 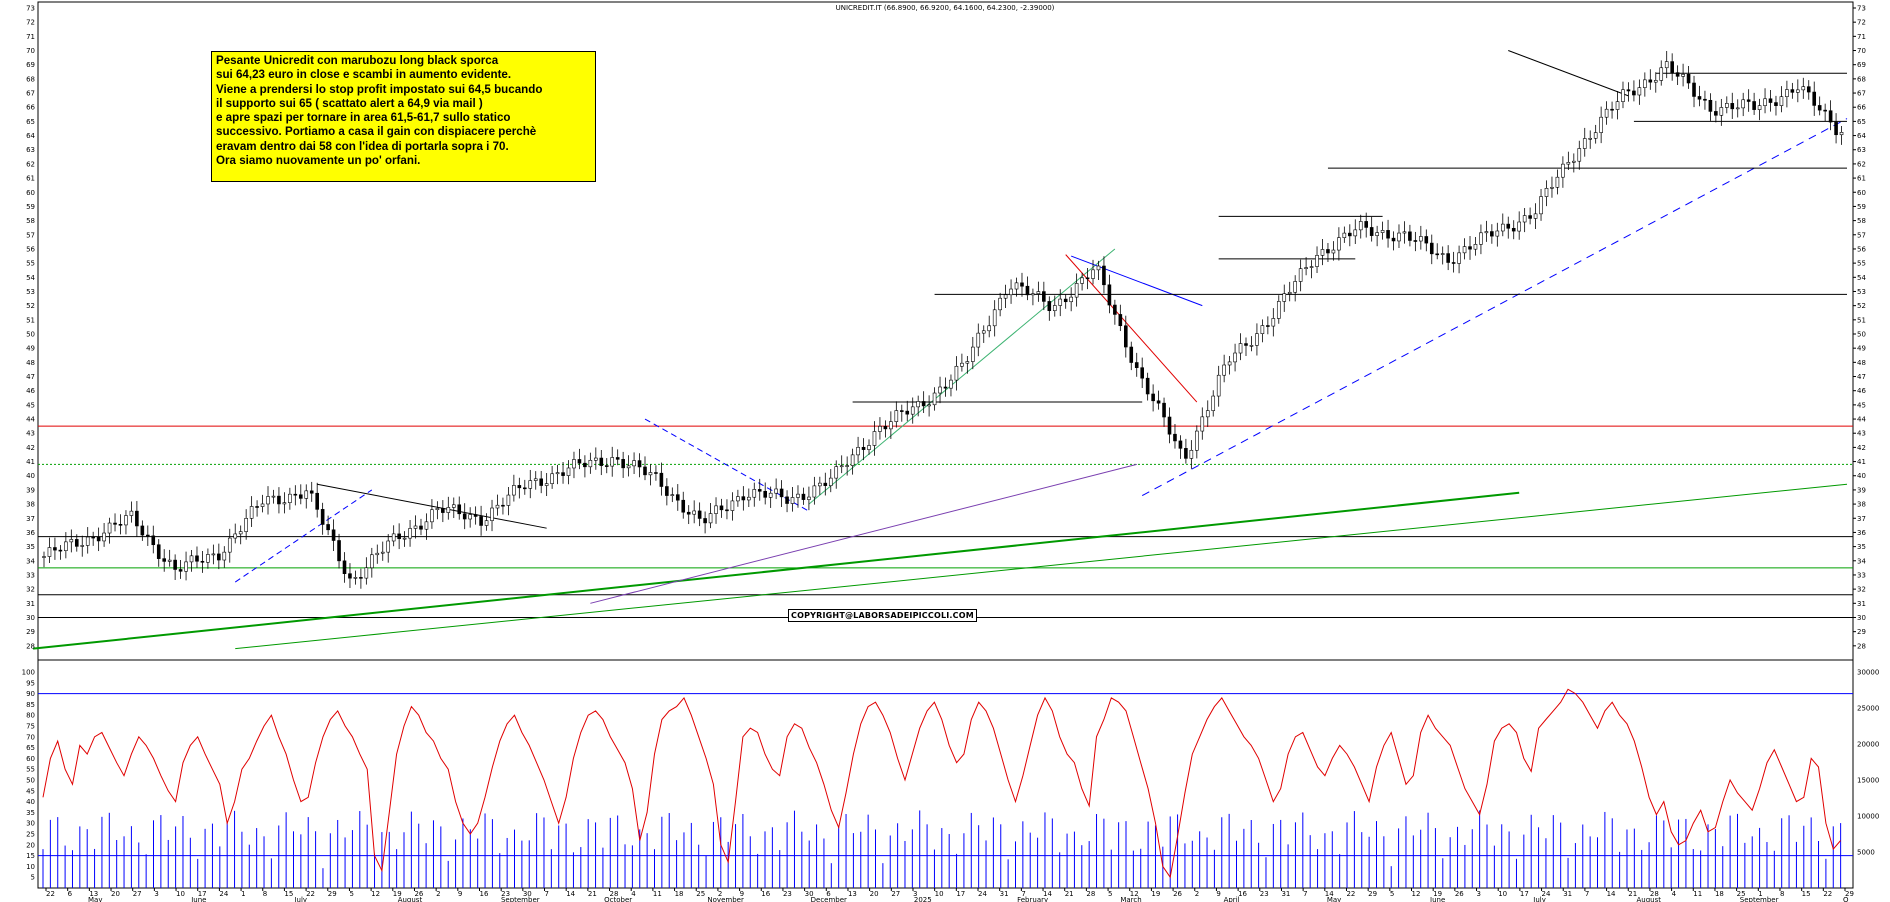 What do you see at coordinates (30, 476) in the screenshot?
I see `price-tick-left: 40` at bounding box center [30, 476].